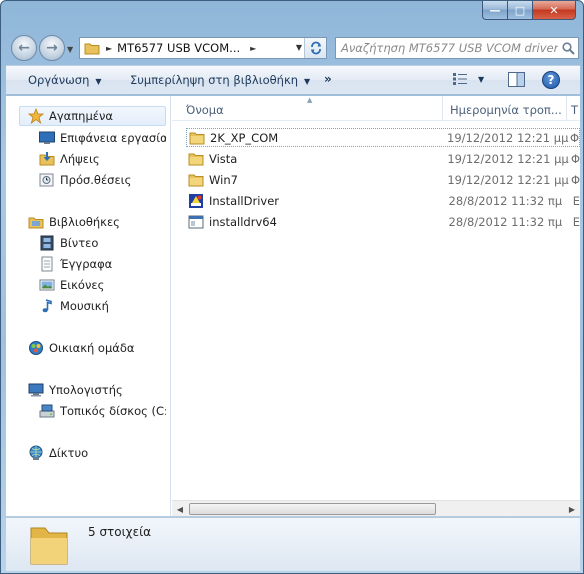 Image resolution: width=584 pixels, height=574 pixels. I want to click on details-pane: 5 στοιχεία, so click(293, 544).